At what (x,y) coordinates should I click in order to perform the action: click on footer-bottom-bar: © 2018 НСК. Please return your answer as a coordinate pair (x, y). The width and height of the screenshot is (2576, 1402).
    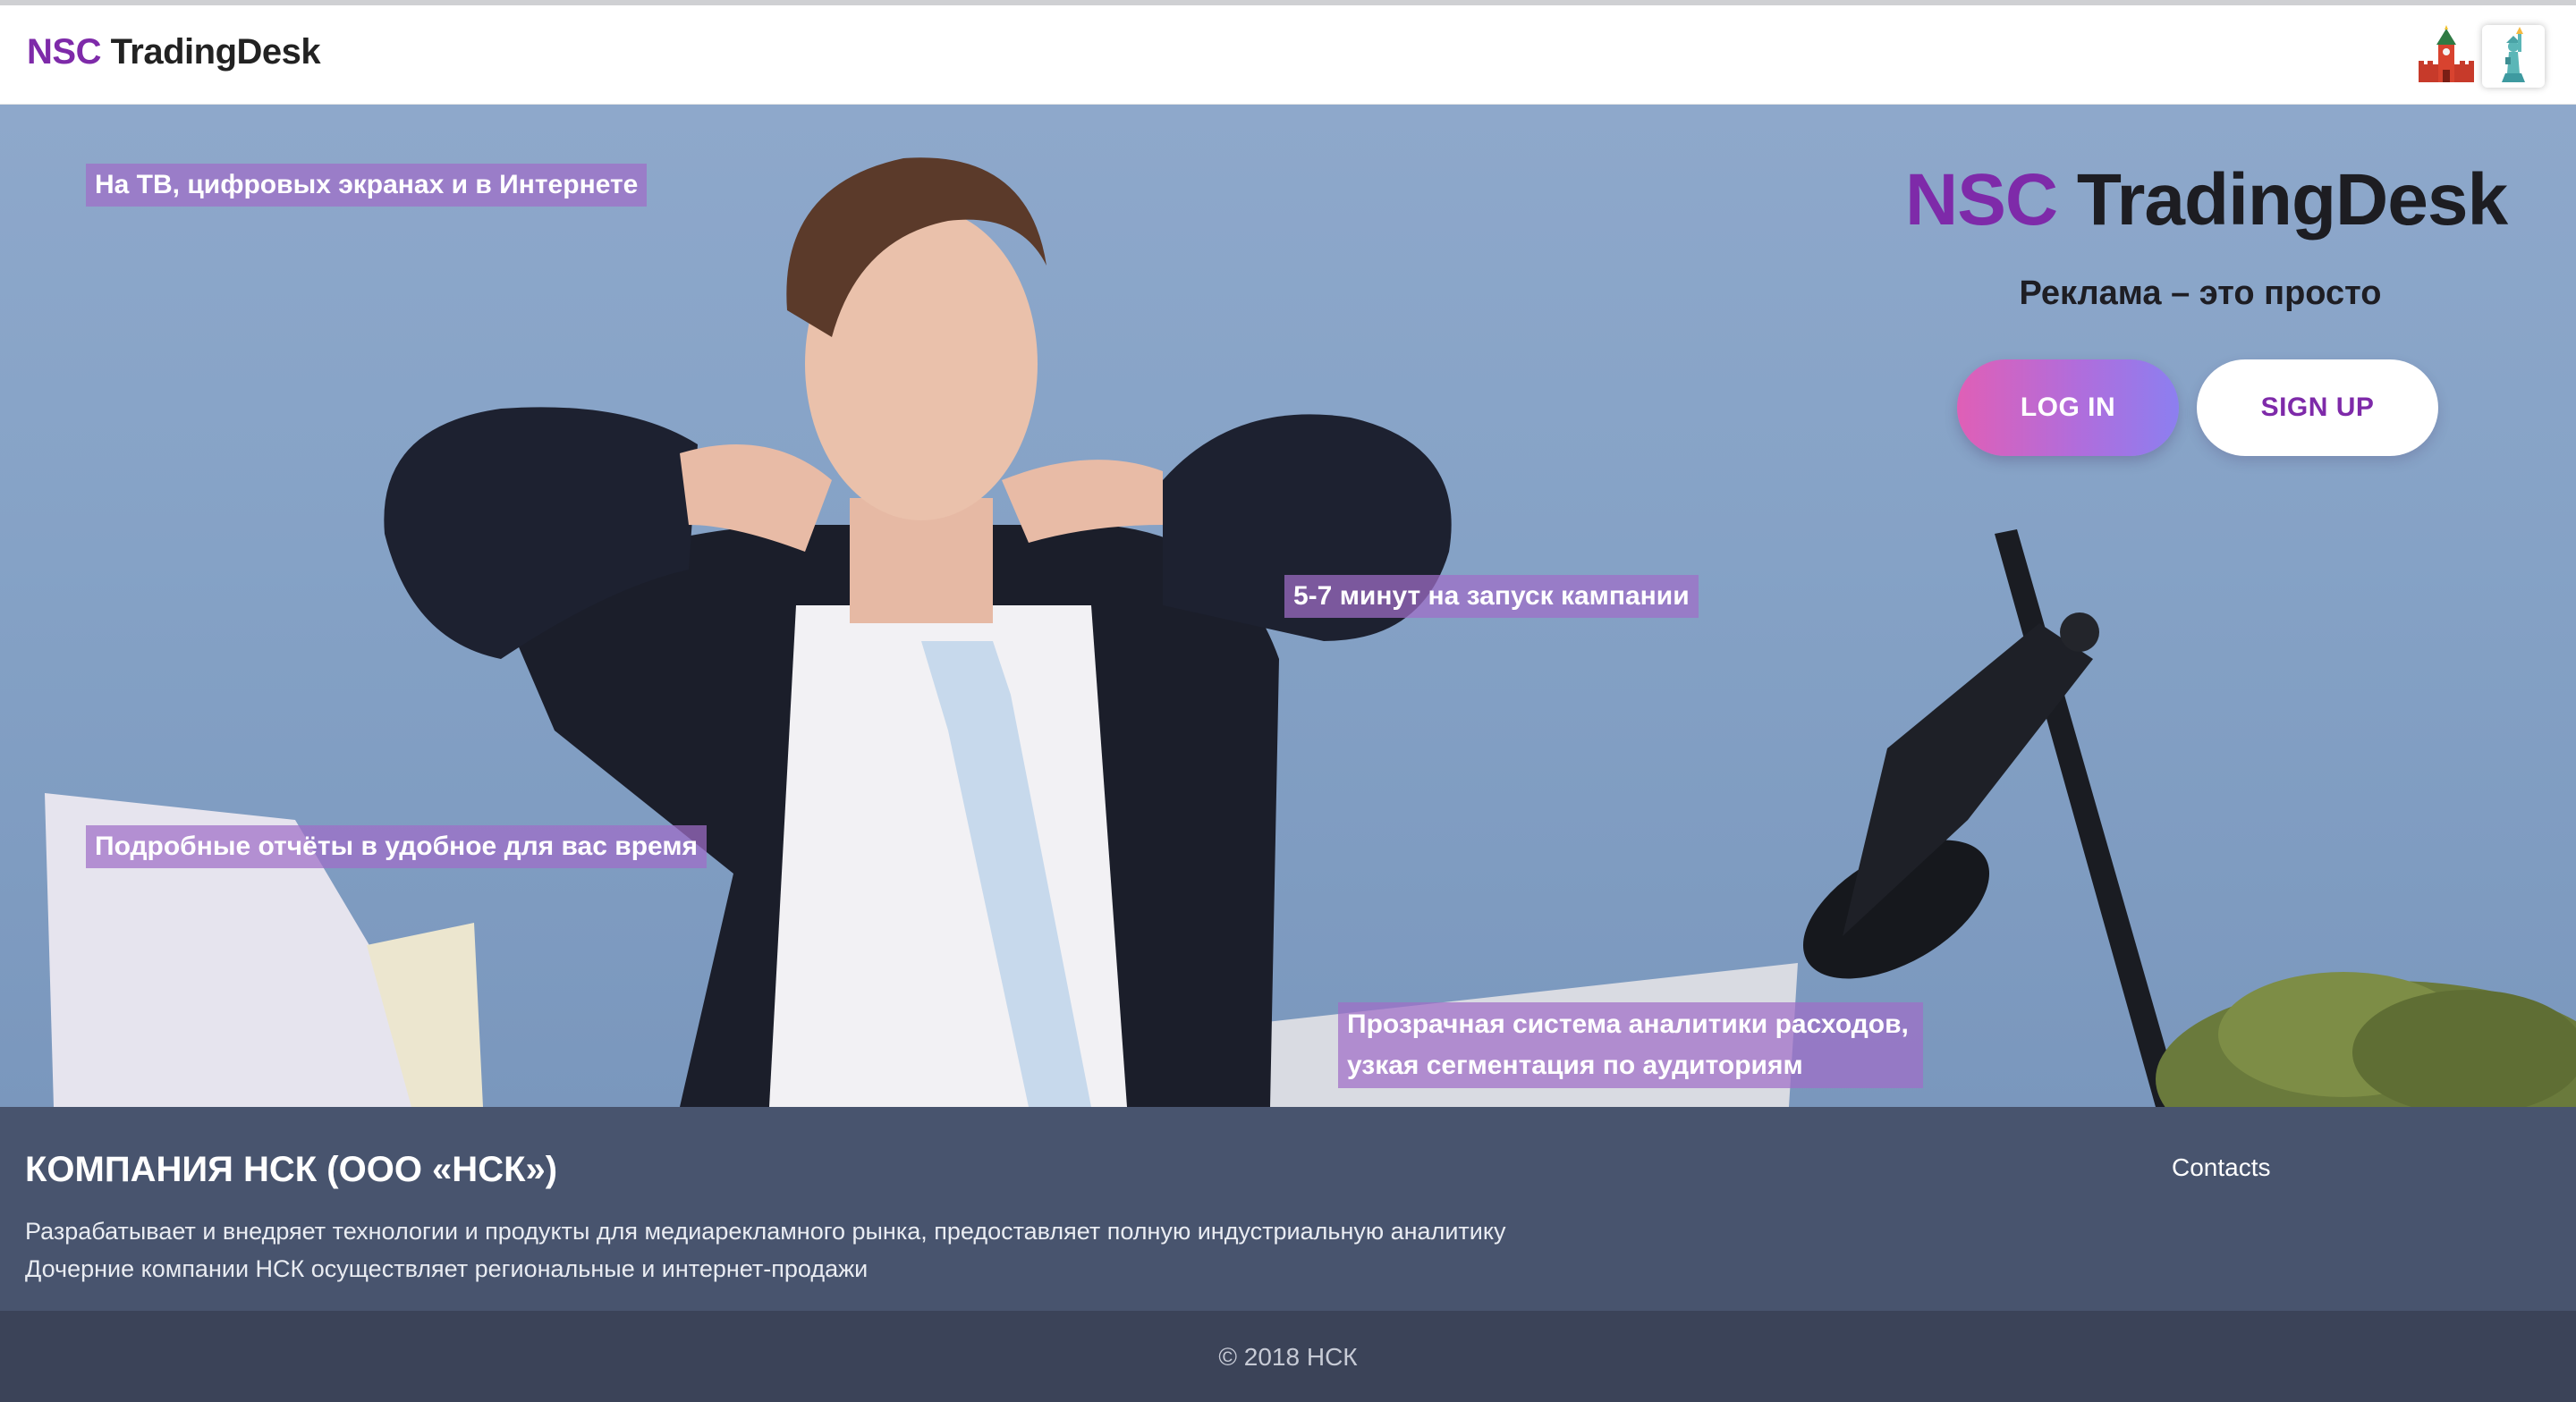
    Looking at the image, I should click on (1288, 1356).